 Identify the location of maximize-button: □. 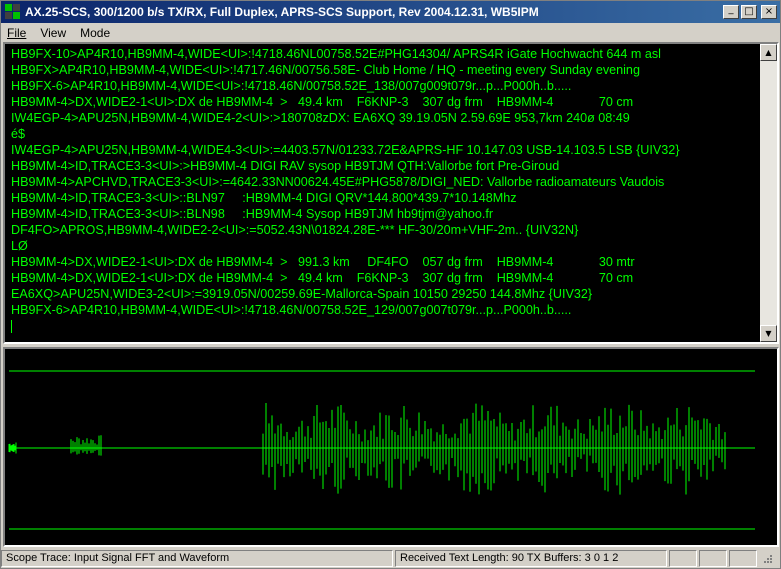
(749, 12).